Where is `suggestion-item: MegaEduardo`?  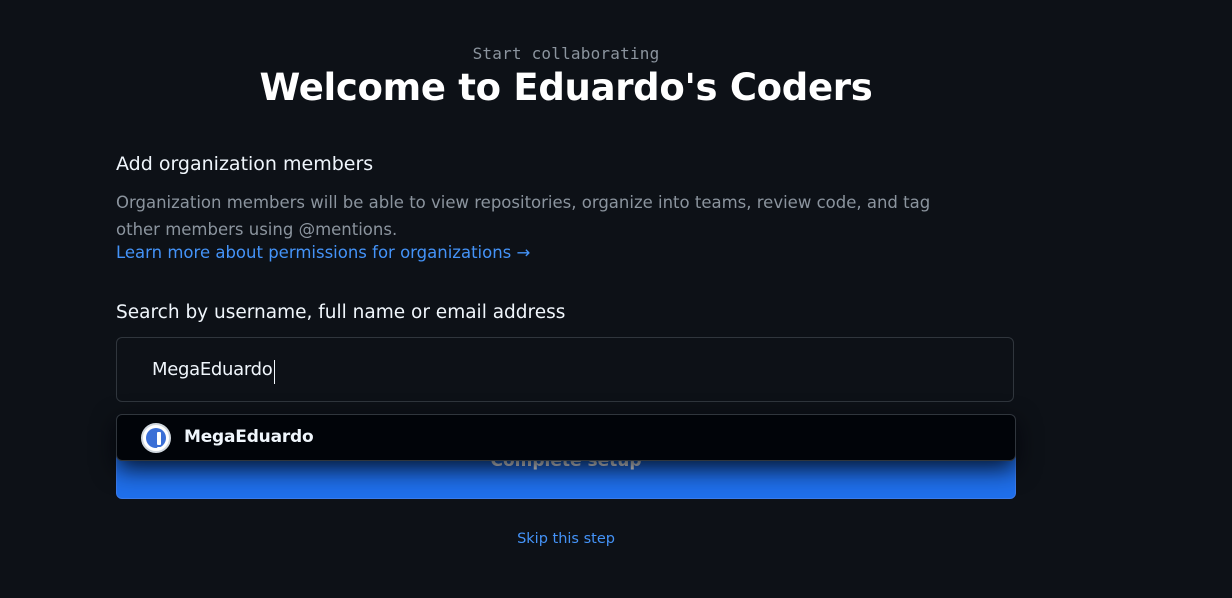
suggestion-item: MegaEduardo is located at coordinates (566, 437).